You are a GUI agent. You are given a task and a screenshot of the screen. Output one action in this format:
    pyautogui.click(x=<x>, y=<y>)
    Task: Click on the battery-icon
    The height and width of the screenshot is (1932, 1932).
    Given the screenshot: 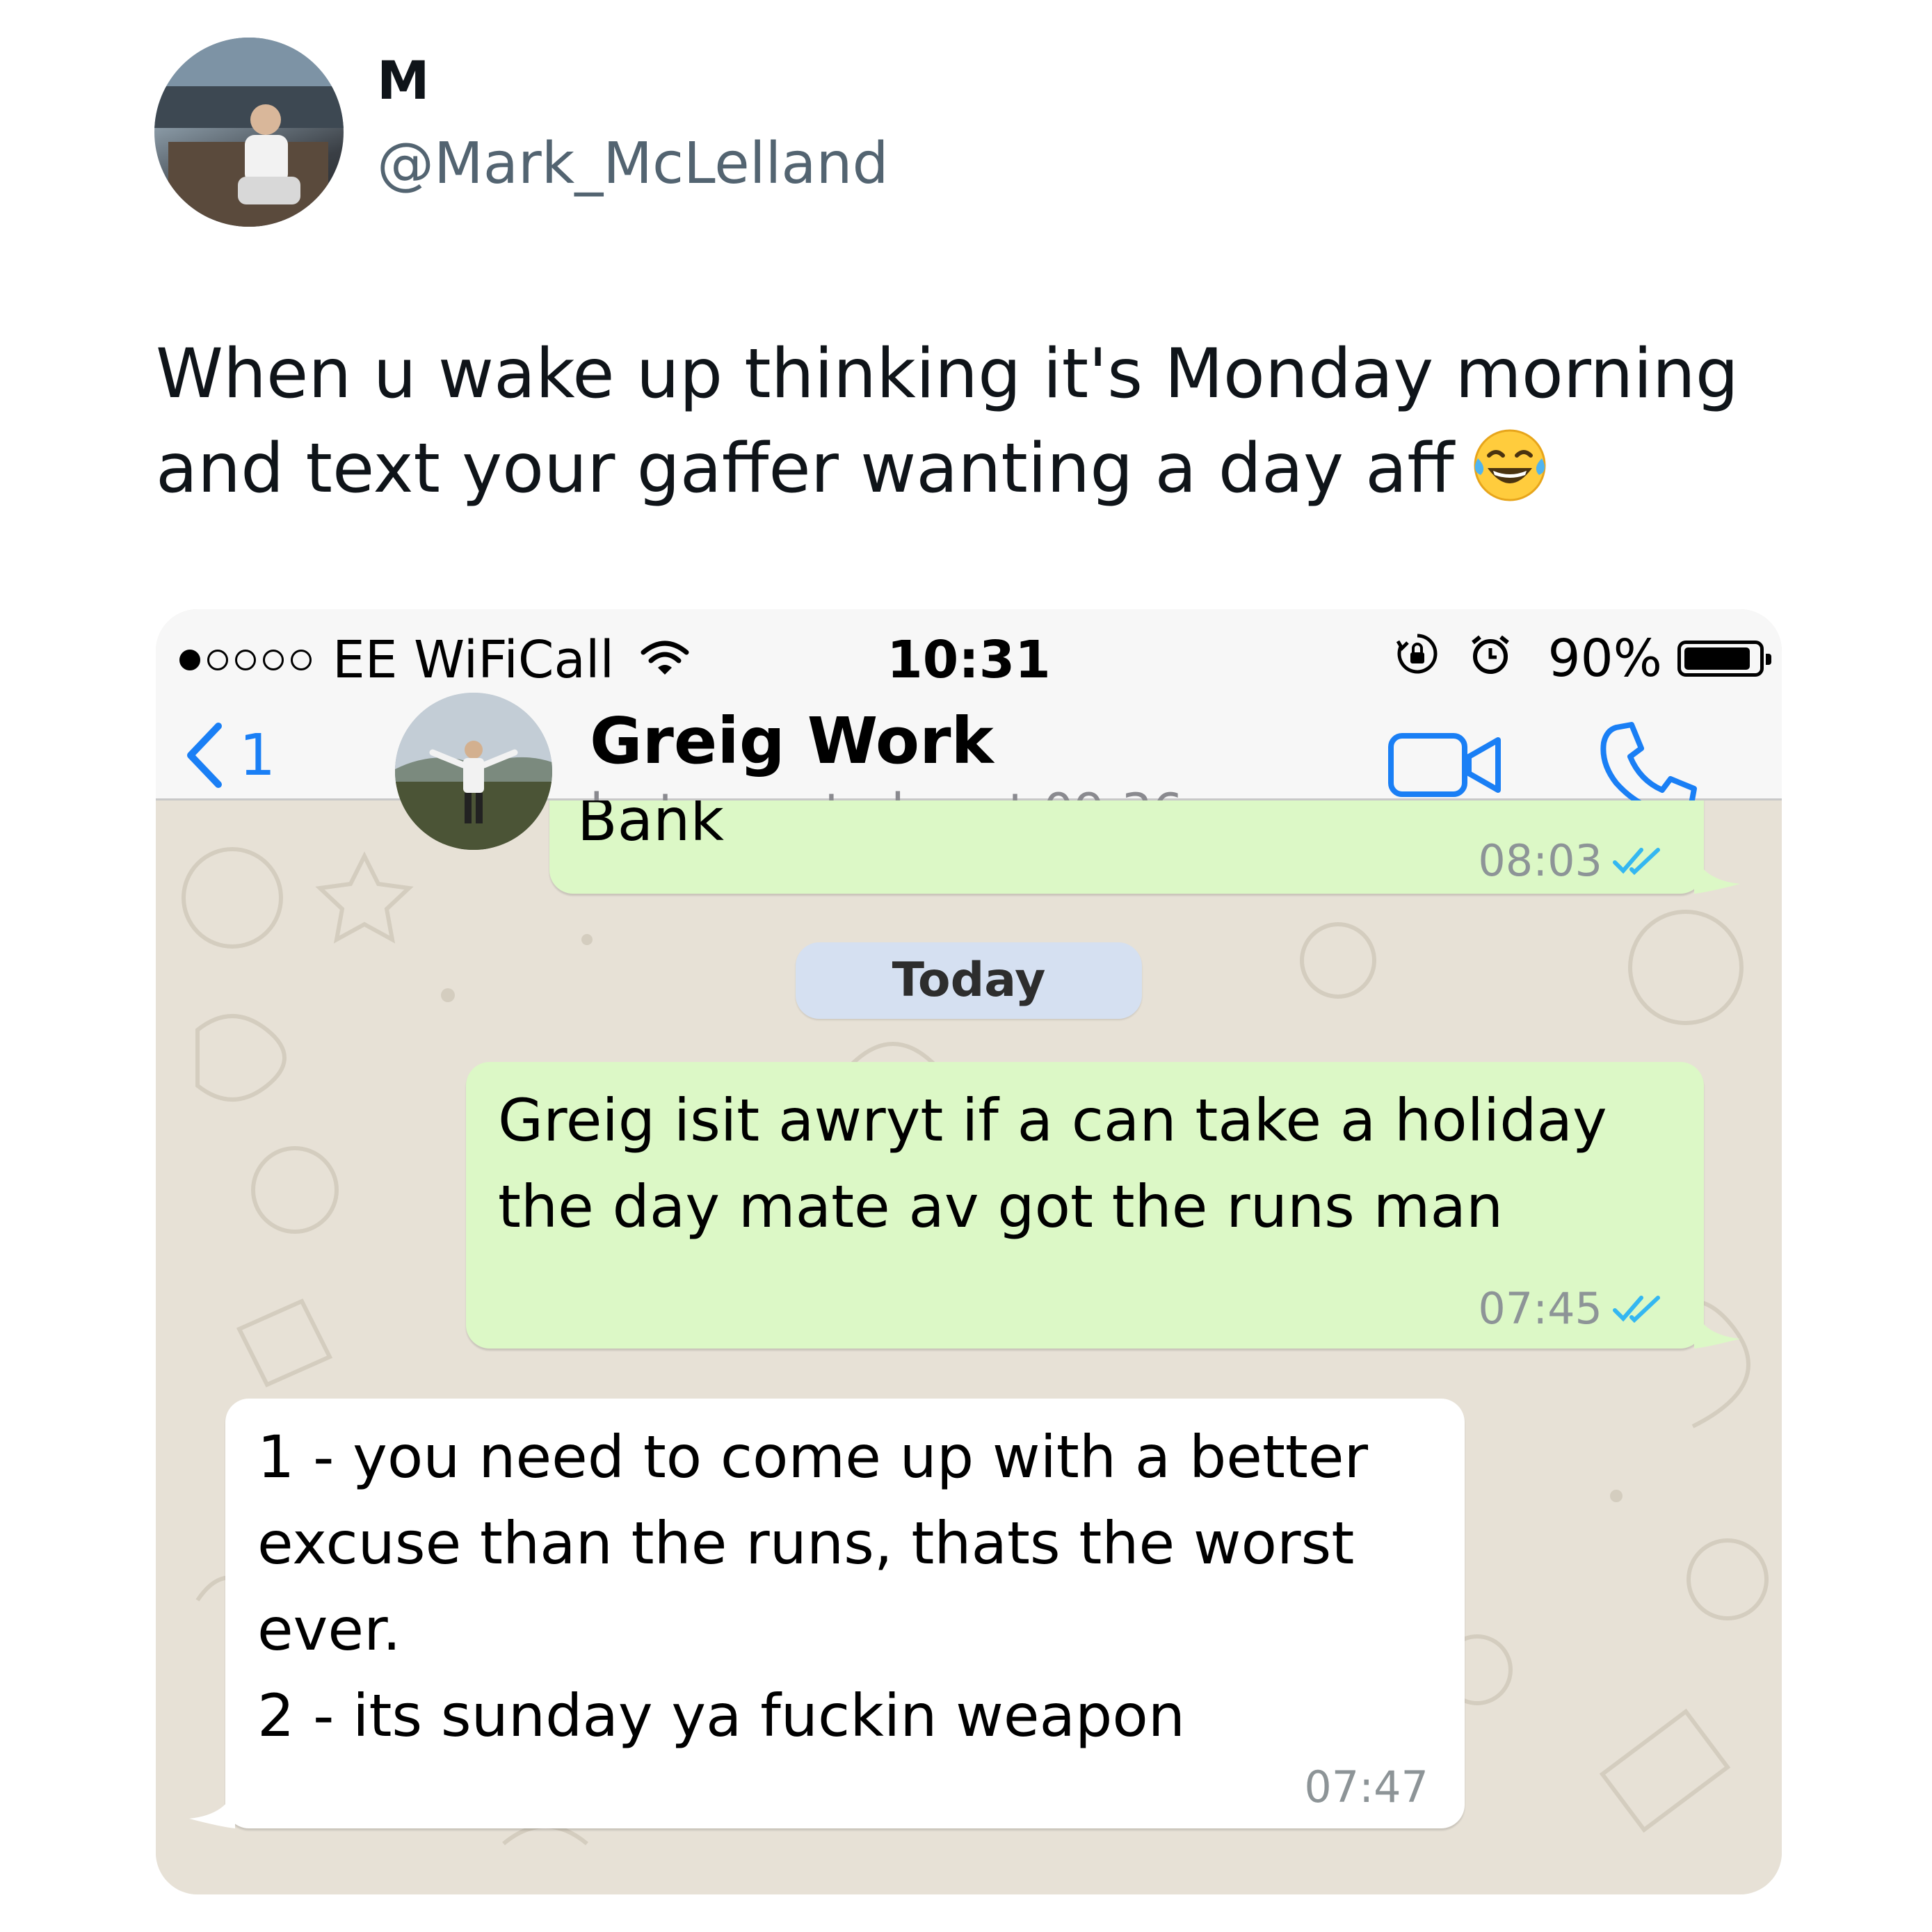 What is the action you would take?
    pyautogui.click(x=1724, y=659)
    